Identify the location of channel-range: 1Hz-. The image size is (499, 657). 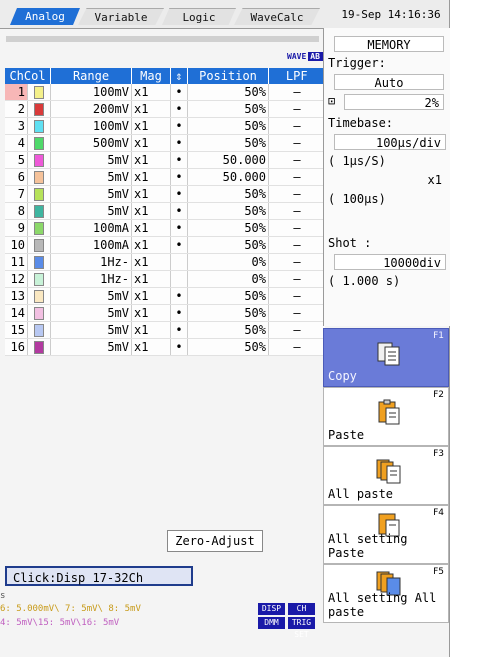
(91, 262).